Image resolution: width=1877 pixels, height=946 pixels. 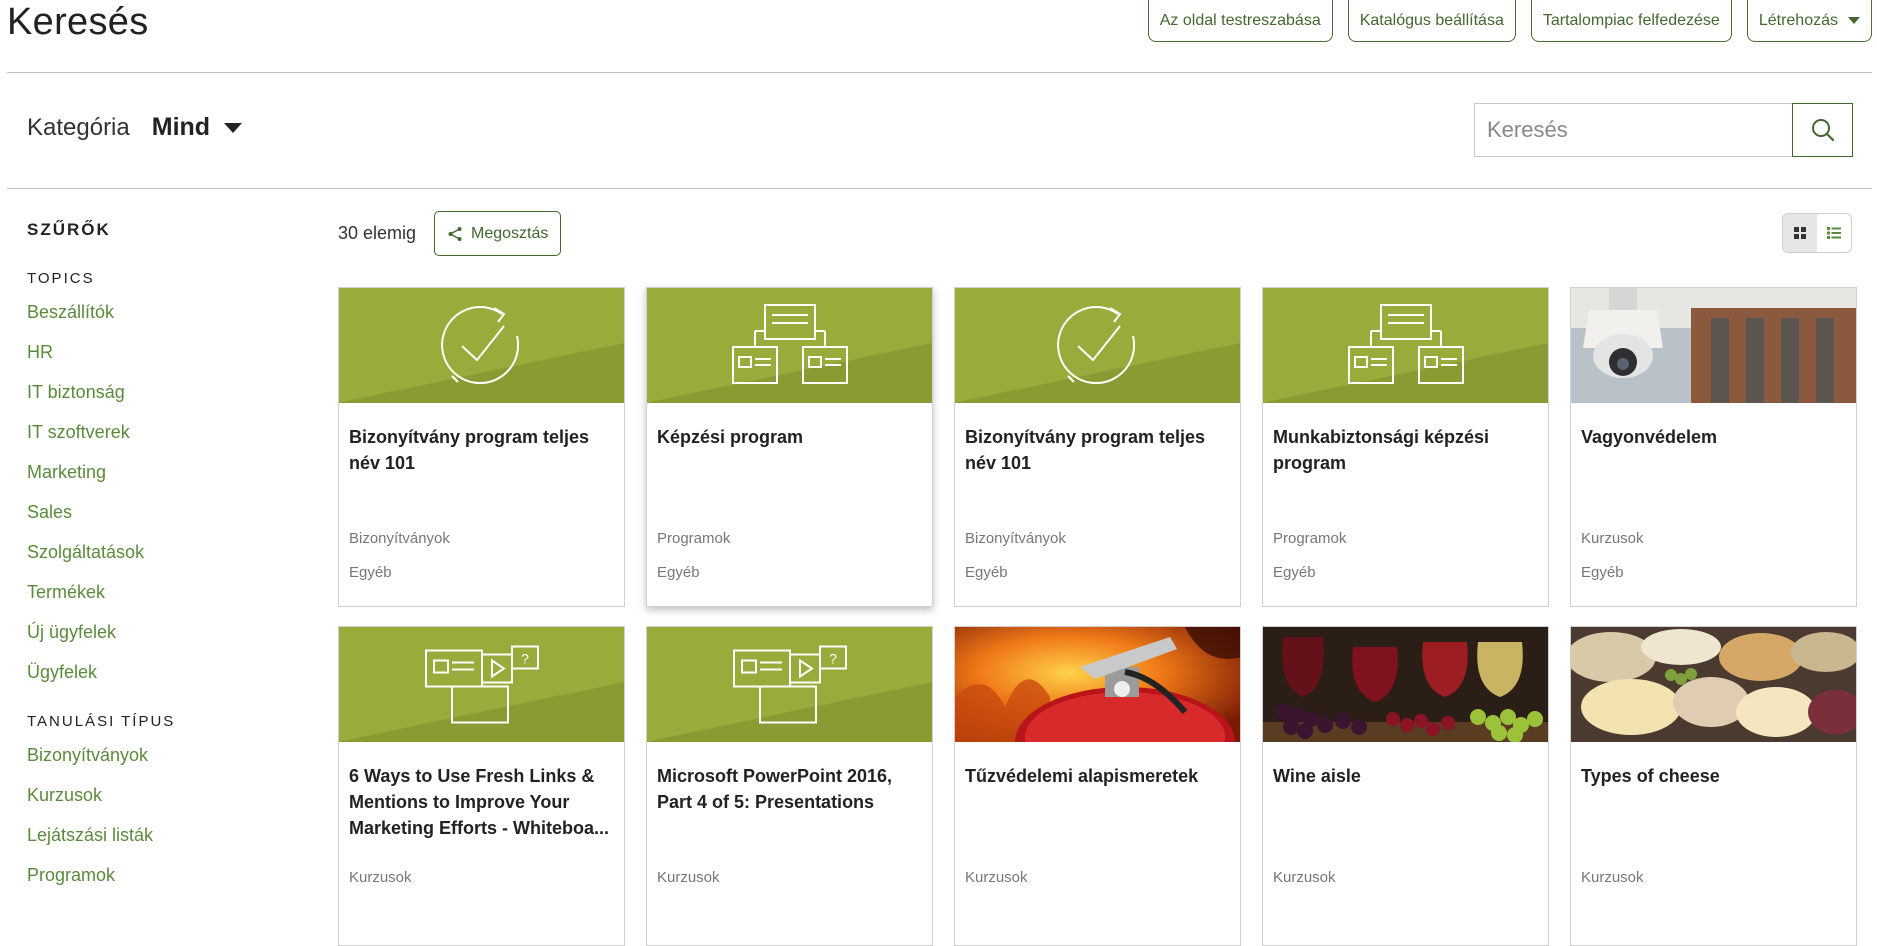 I want to click on filter-learning-type-item: Lejátszási listák, so click(x=157, y=840).